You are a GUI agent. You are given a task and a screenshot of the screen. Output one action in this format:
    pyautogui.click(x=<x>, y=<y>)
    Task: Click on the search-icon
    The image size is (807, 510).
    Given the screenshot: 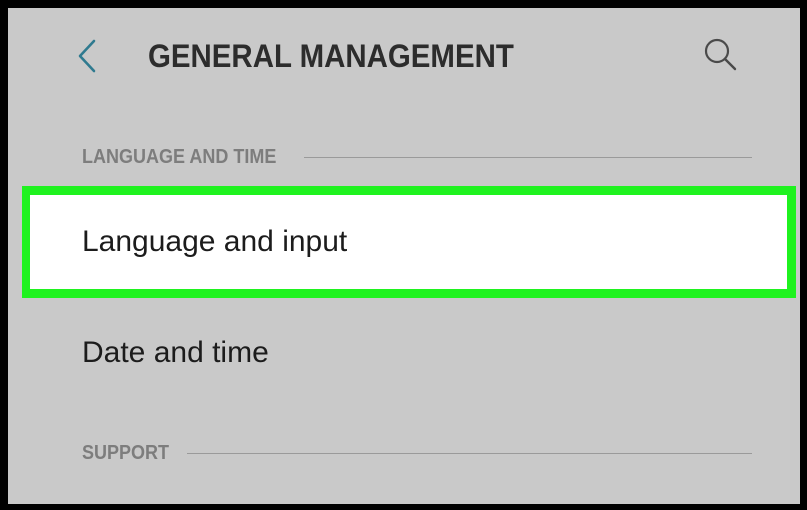 What is the action you would take?
    pyautogui.click(x=720, y=56)
    